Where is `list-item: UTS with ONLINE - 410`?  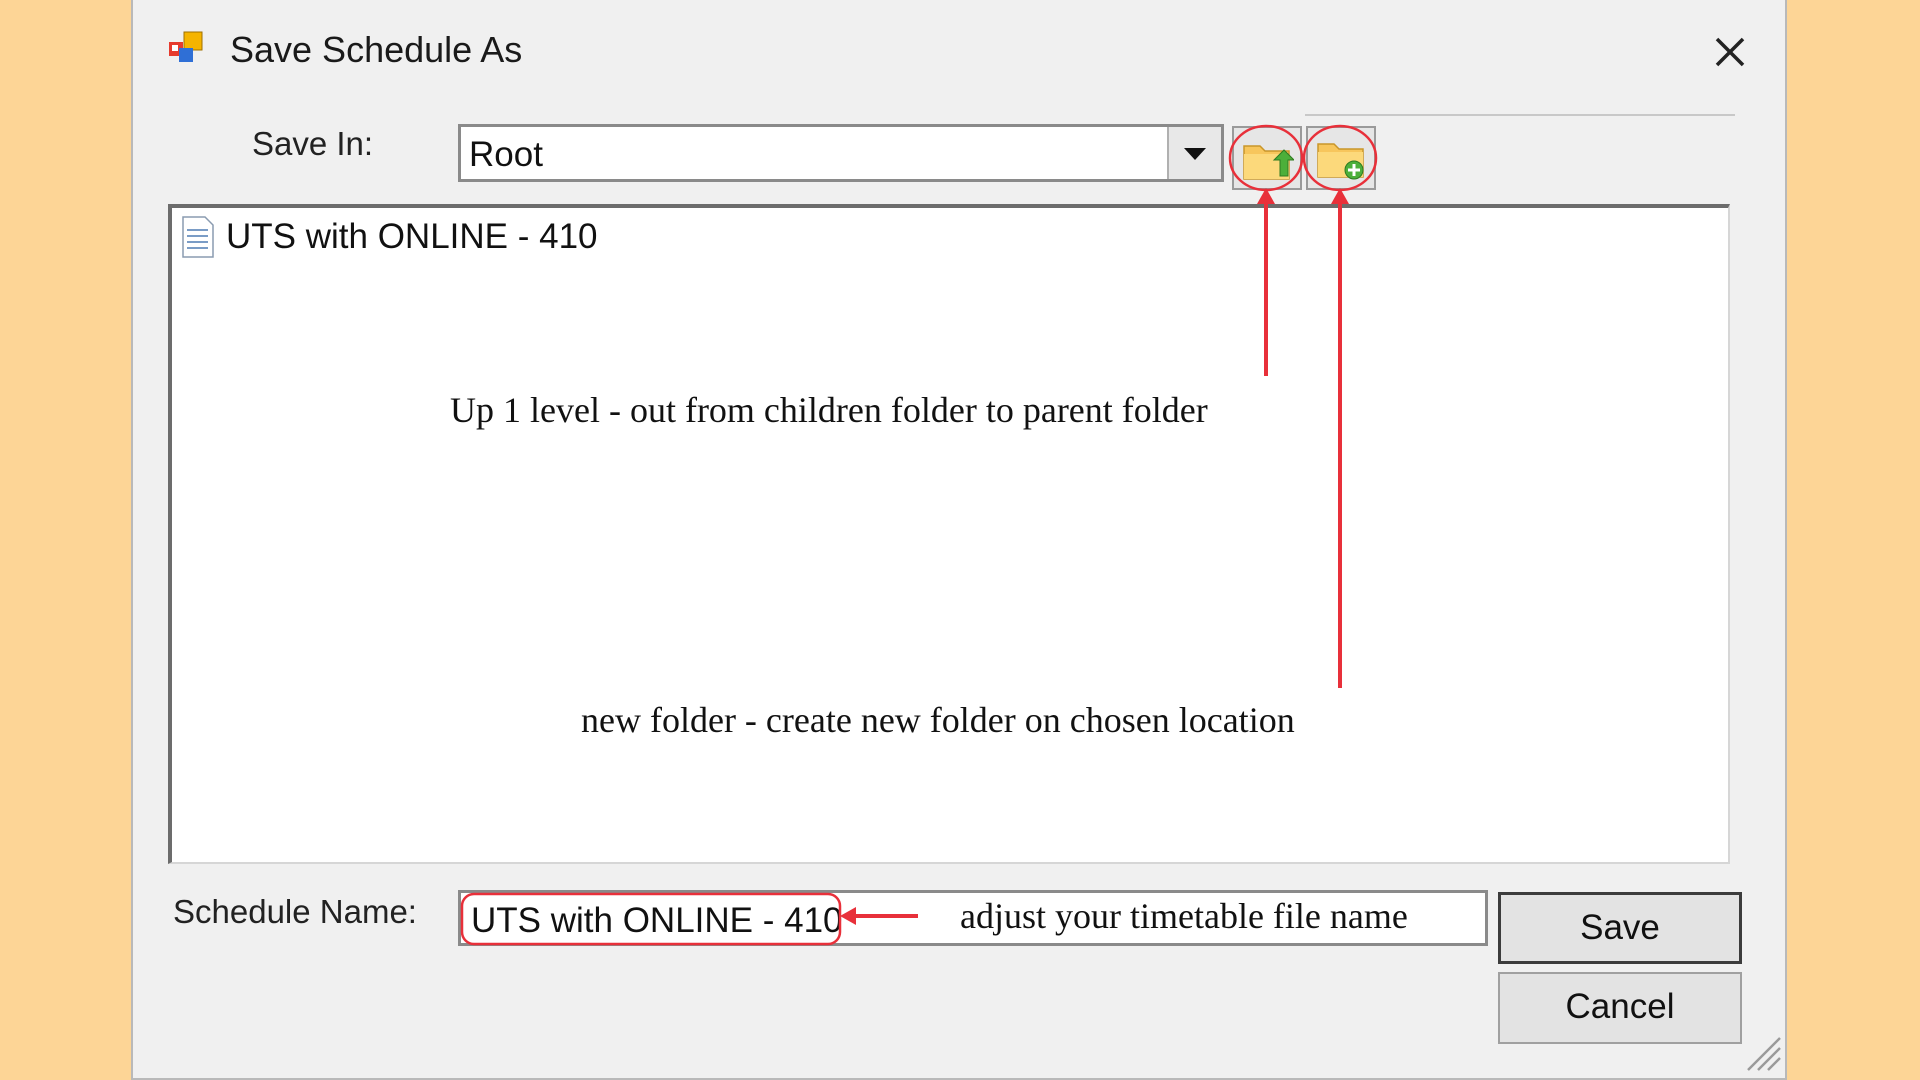
list-item: UTS with ONLINE - 410 is located at coordinates (390, 237).